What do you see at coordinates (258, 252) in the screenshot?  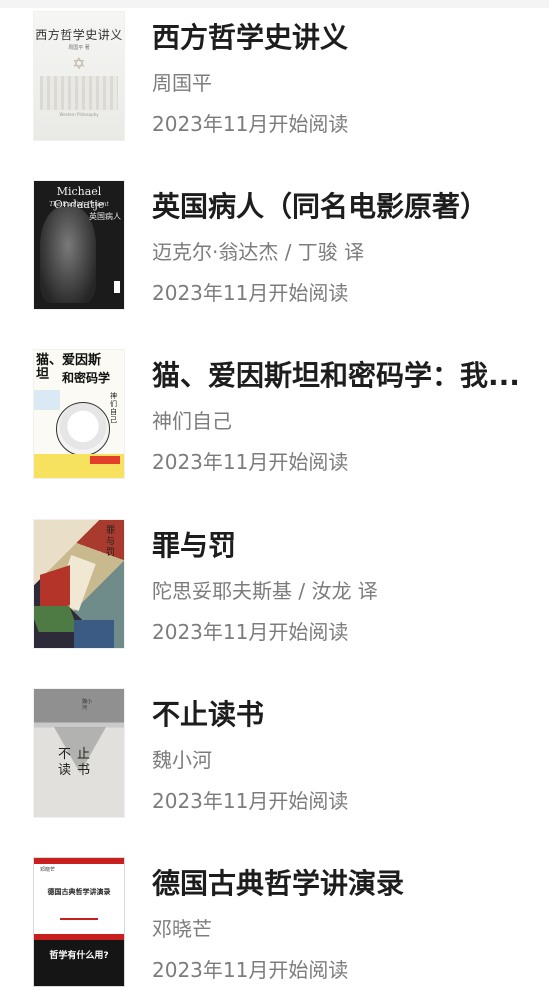 I see `book-author: 迈克尔·翁达杰 / 丁骏 译` at bounding box center [258, 252].